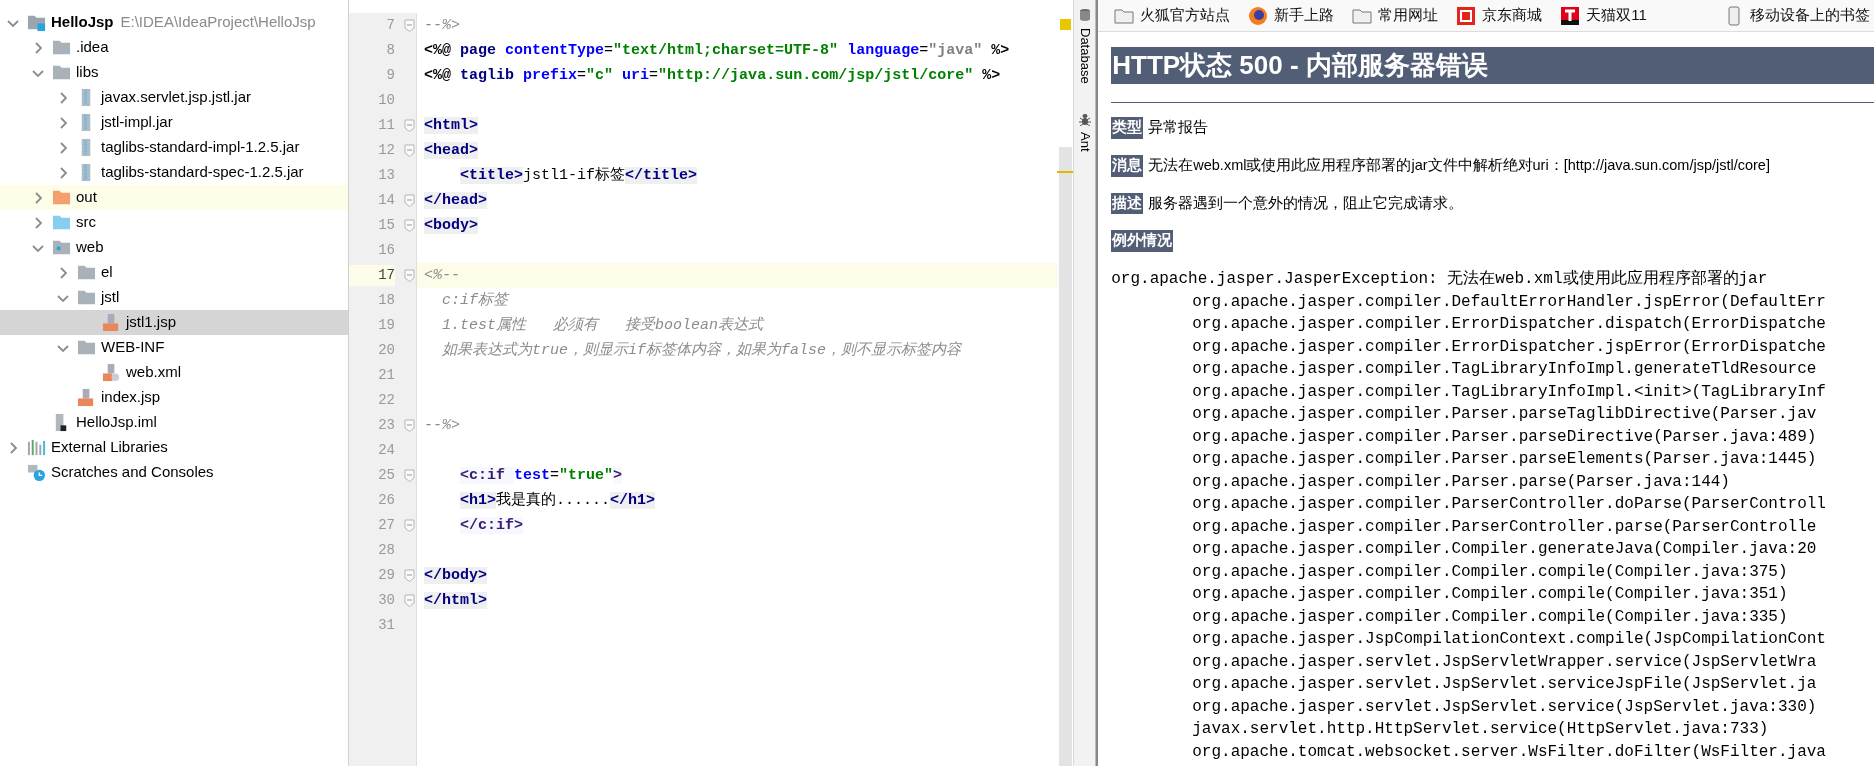  Describe the element at coordinates (386, 525) in the screenshot. I see `line-number: 27` at that location.